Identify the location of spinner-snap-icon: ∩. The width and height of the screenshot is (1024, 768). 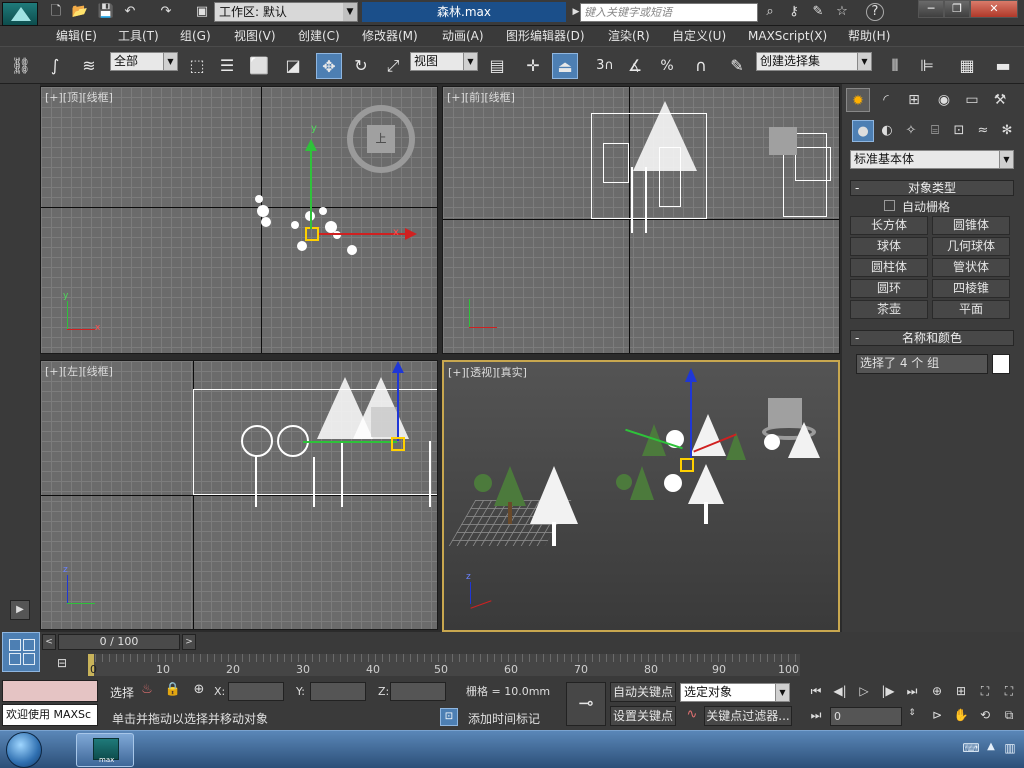
(701, 66).